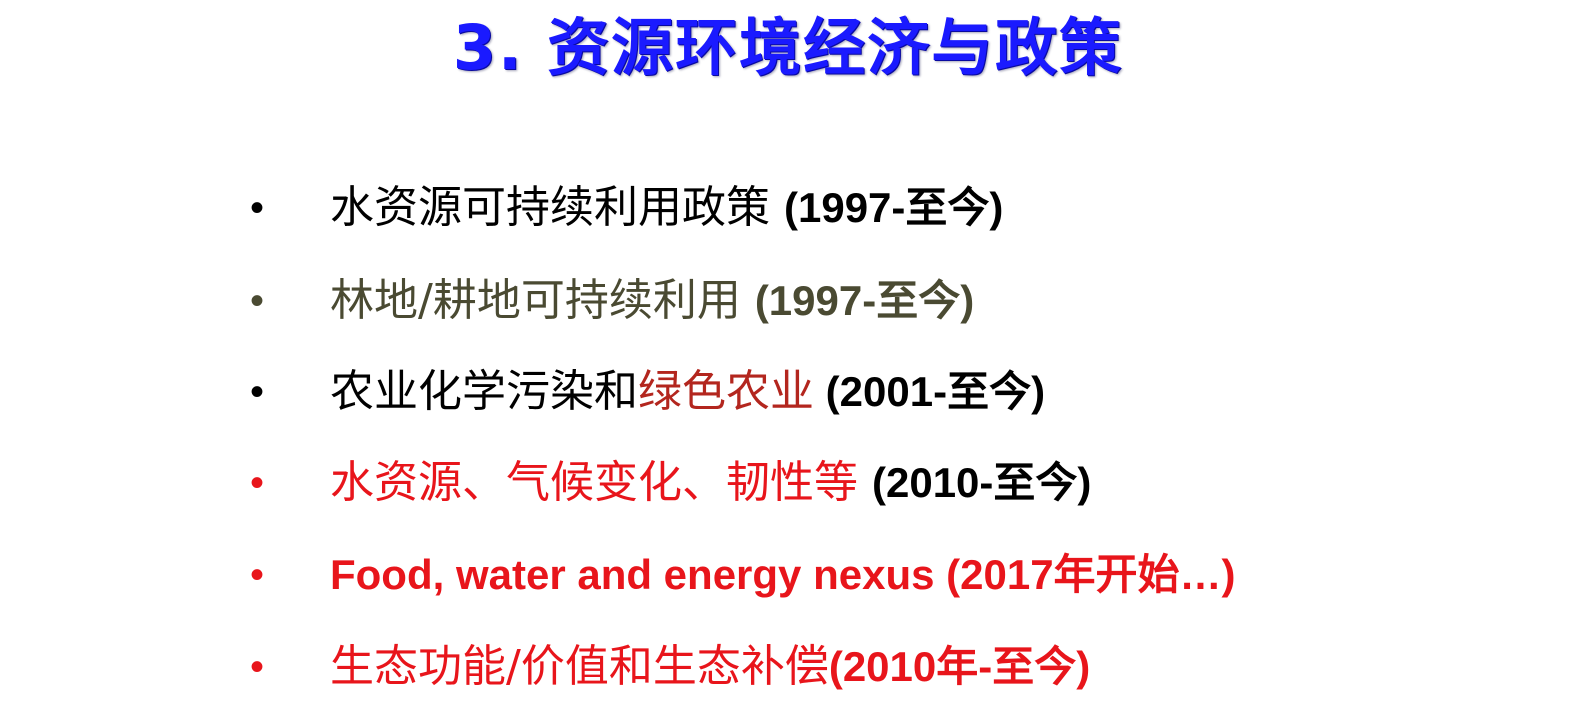 This screenshot has width=1576, height=705. What do you see at coordinates (1091, 574) in the screenshot?
I see `bullet-years: (2017年开始…)` at bounding box center [1091, 574].